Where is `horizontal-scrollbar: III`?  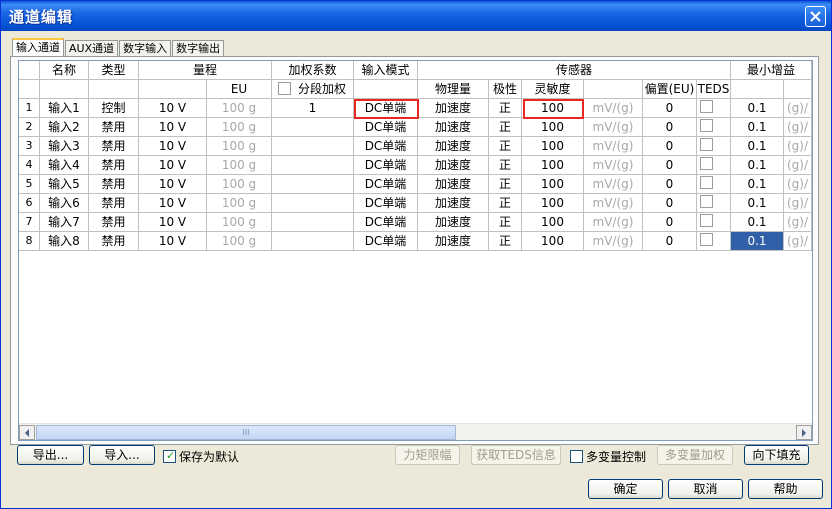 horizontal-scrollbar: III is located at coordinates (415, 431).